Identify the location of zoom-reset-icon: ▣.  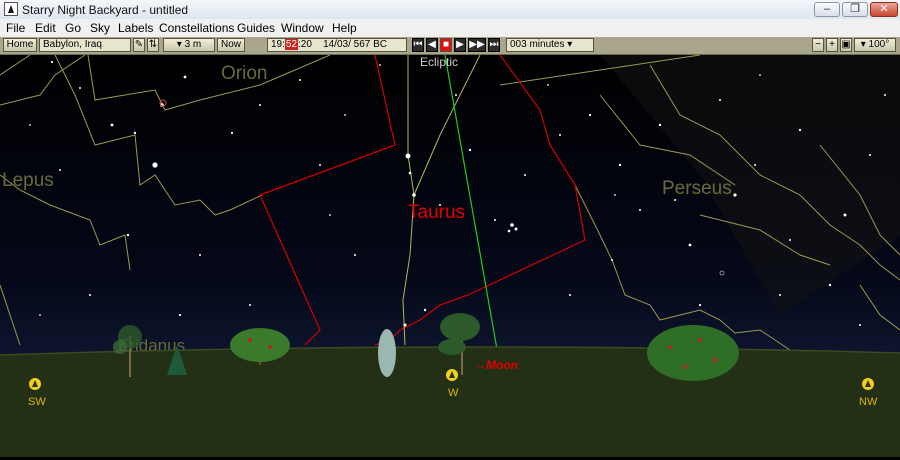
(846, 45).